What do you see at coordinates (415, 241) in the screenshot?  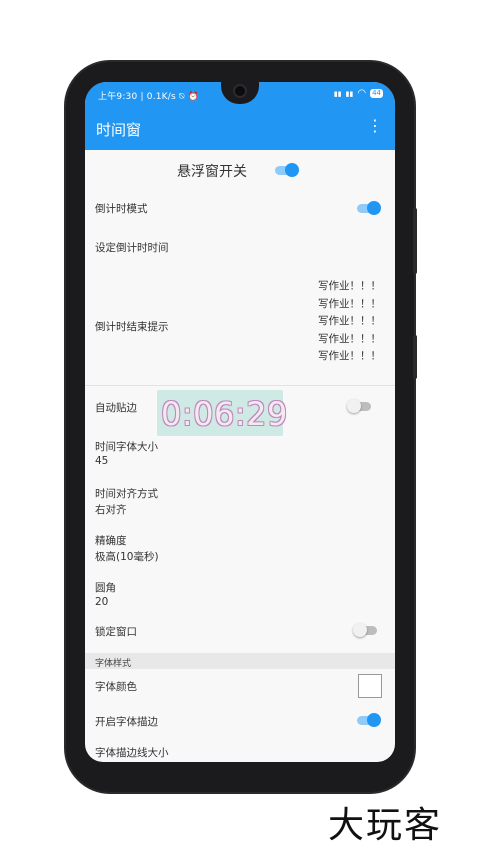 I see `volume-button` at bounding box center [415, 241].